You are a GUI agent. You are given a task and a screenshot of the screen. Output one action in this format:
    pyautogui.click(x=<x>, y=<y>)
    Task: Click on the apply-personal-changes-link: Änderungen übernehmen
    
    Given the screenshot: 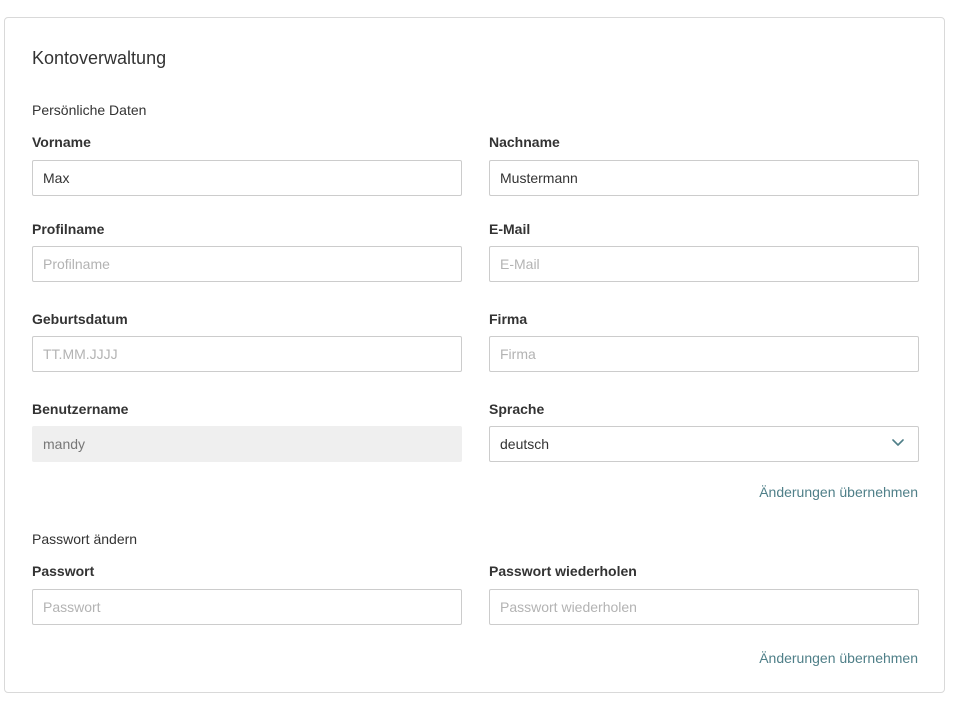 What is the action you would take?
    pyautogui.click(x=838, y=492)
    